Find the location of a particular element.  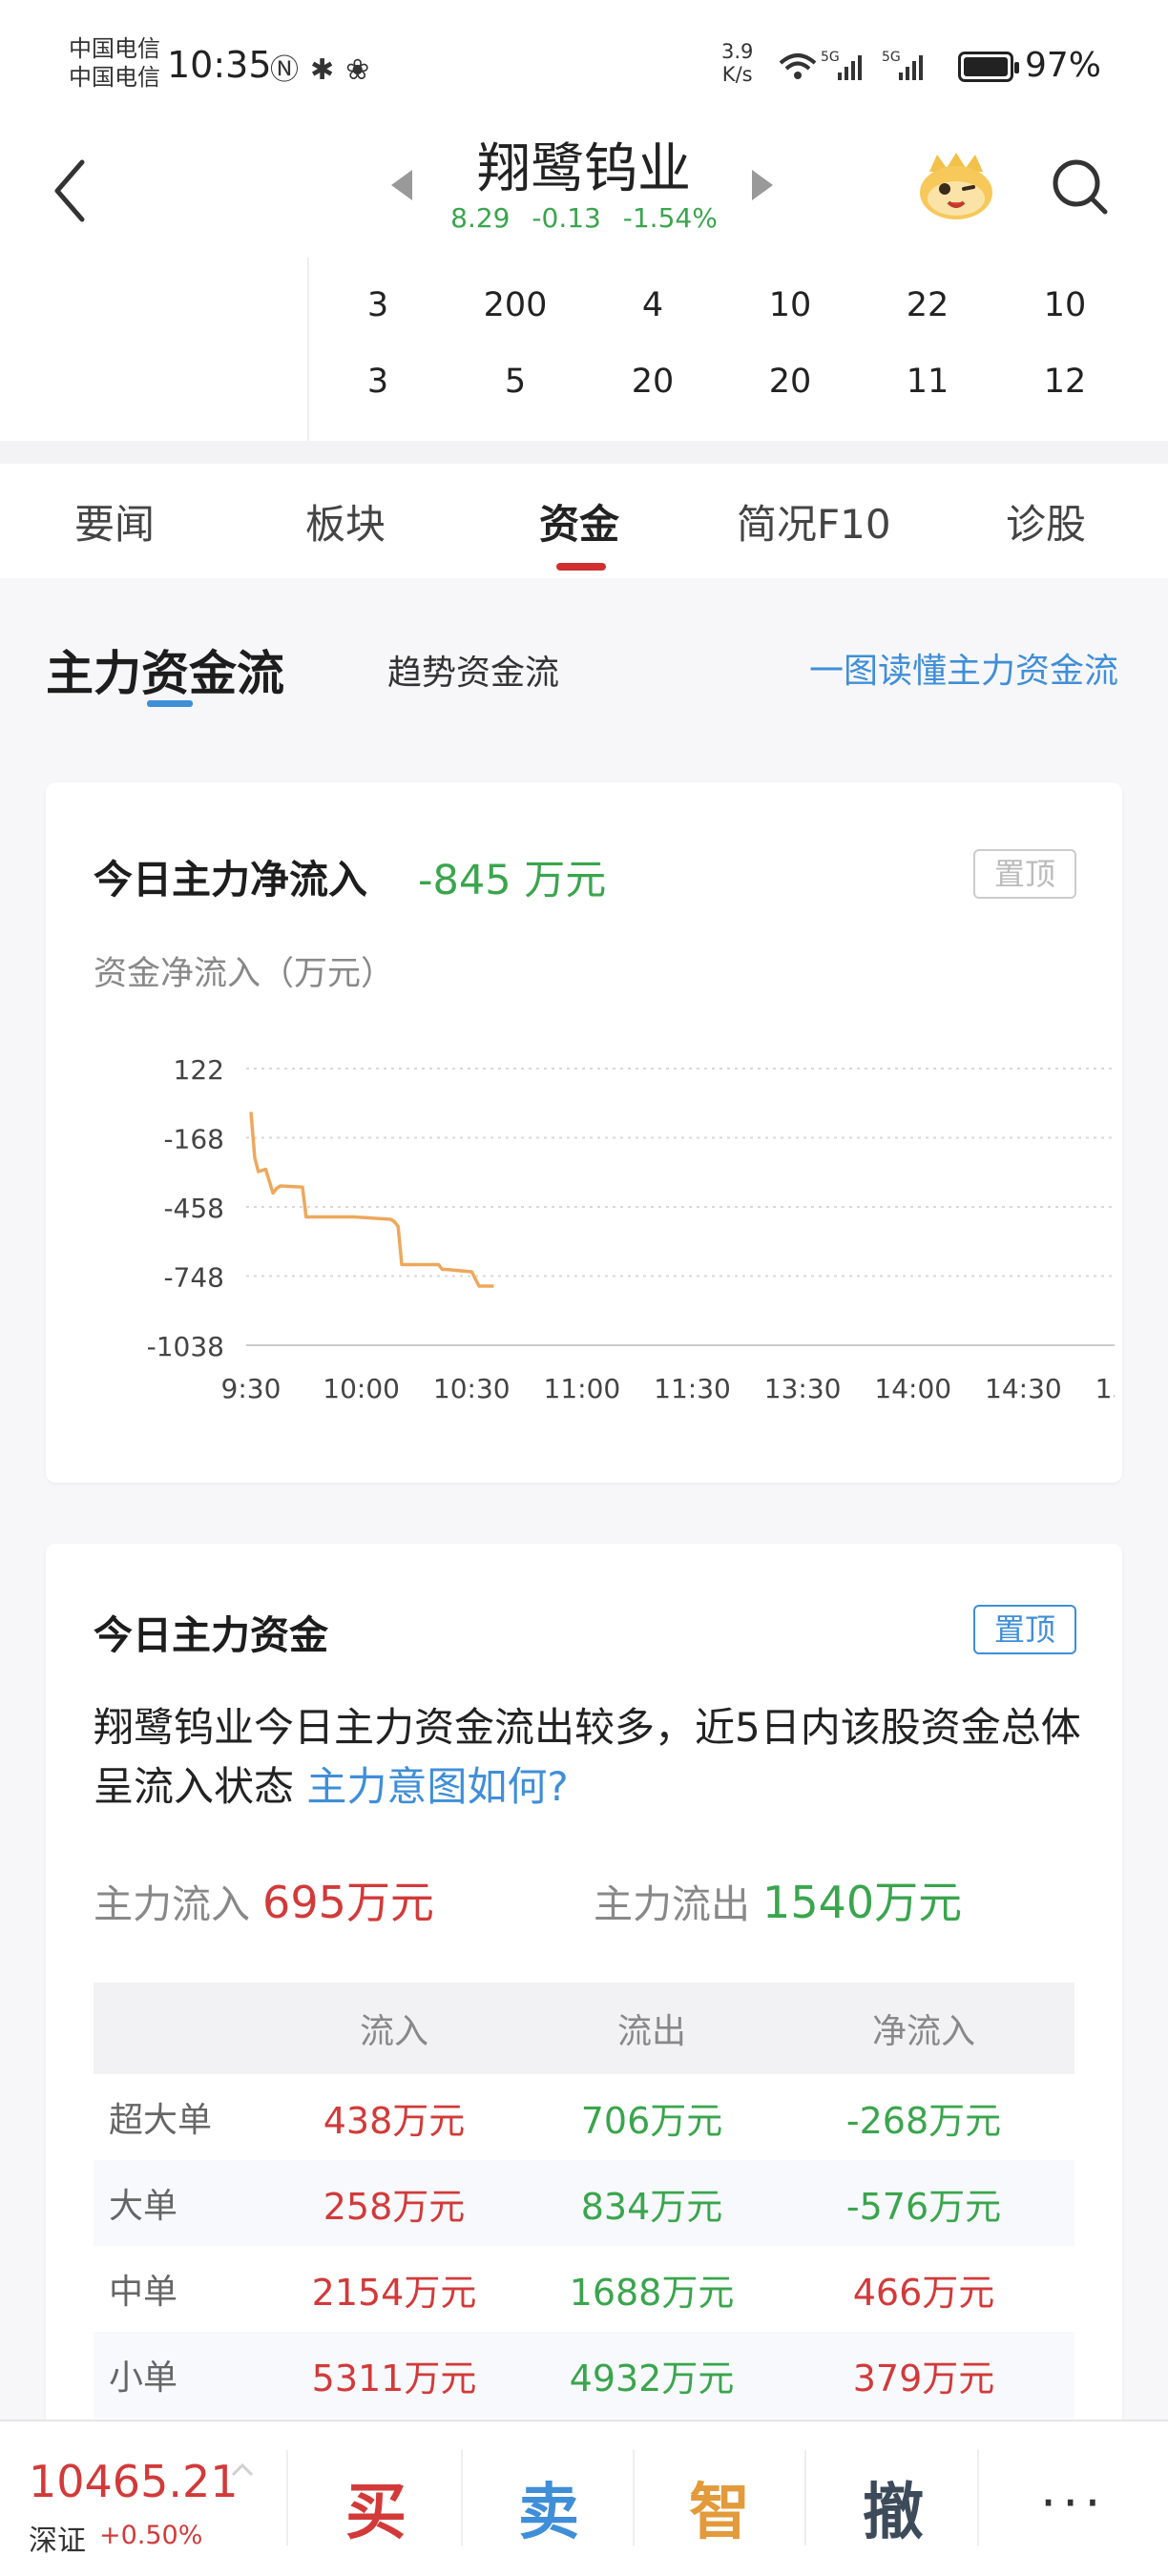

sell-button: 卖 is located at coordinates (548, 2507).